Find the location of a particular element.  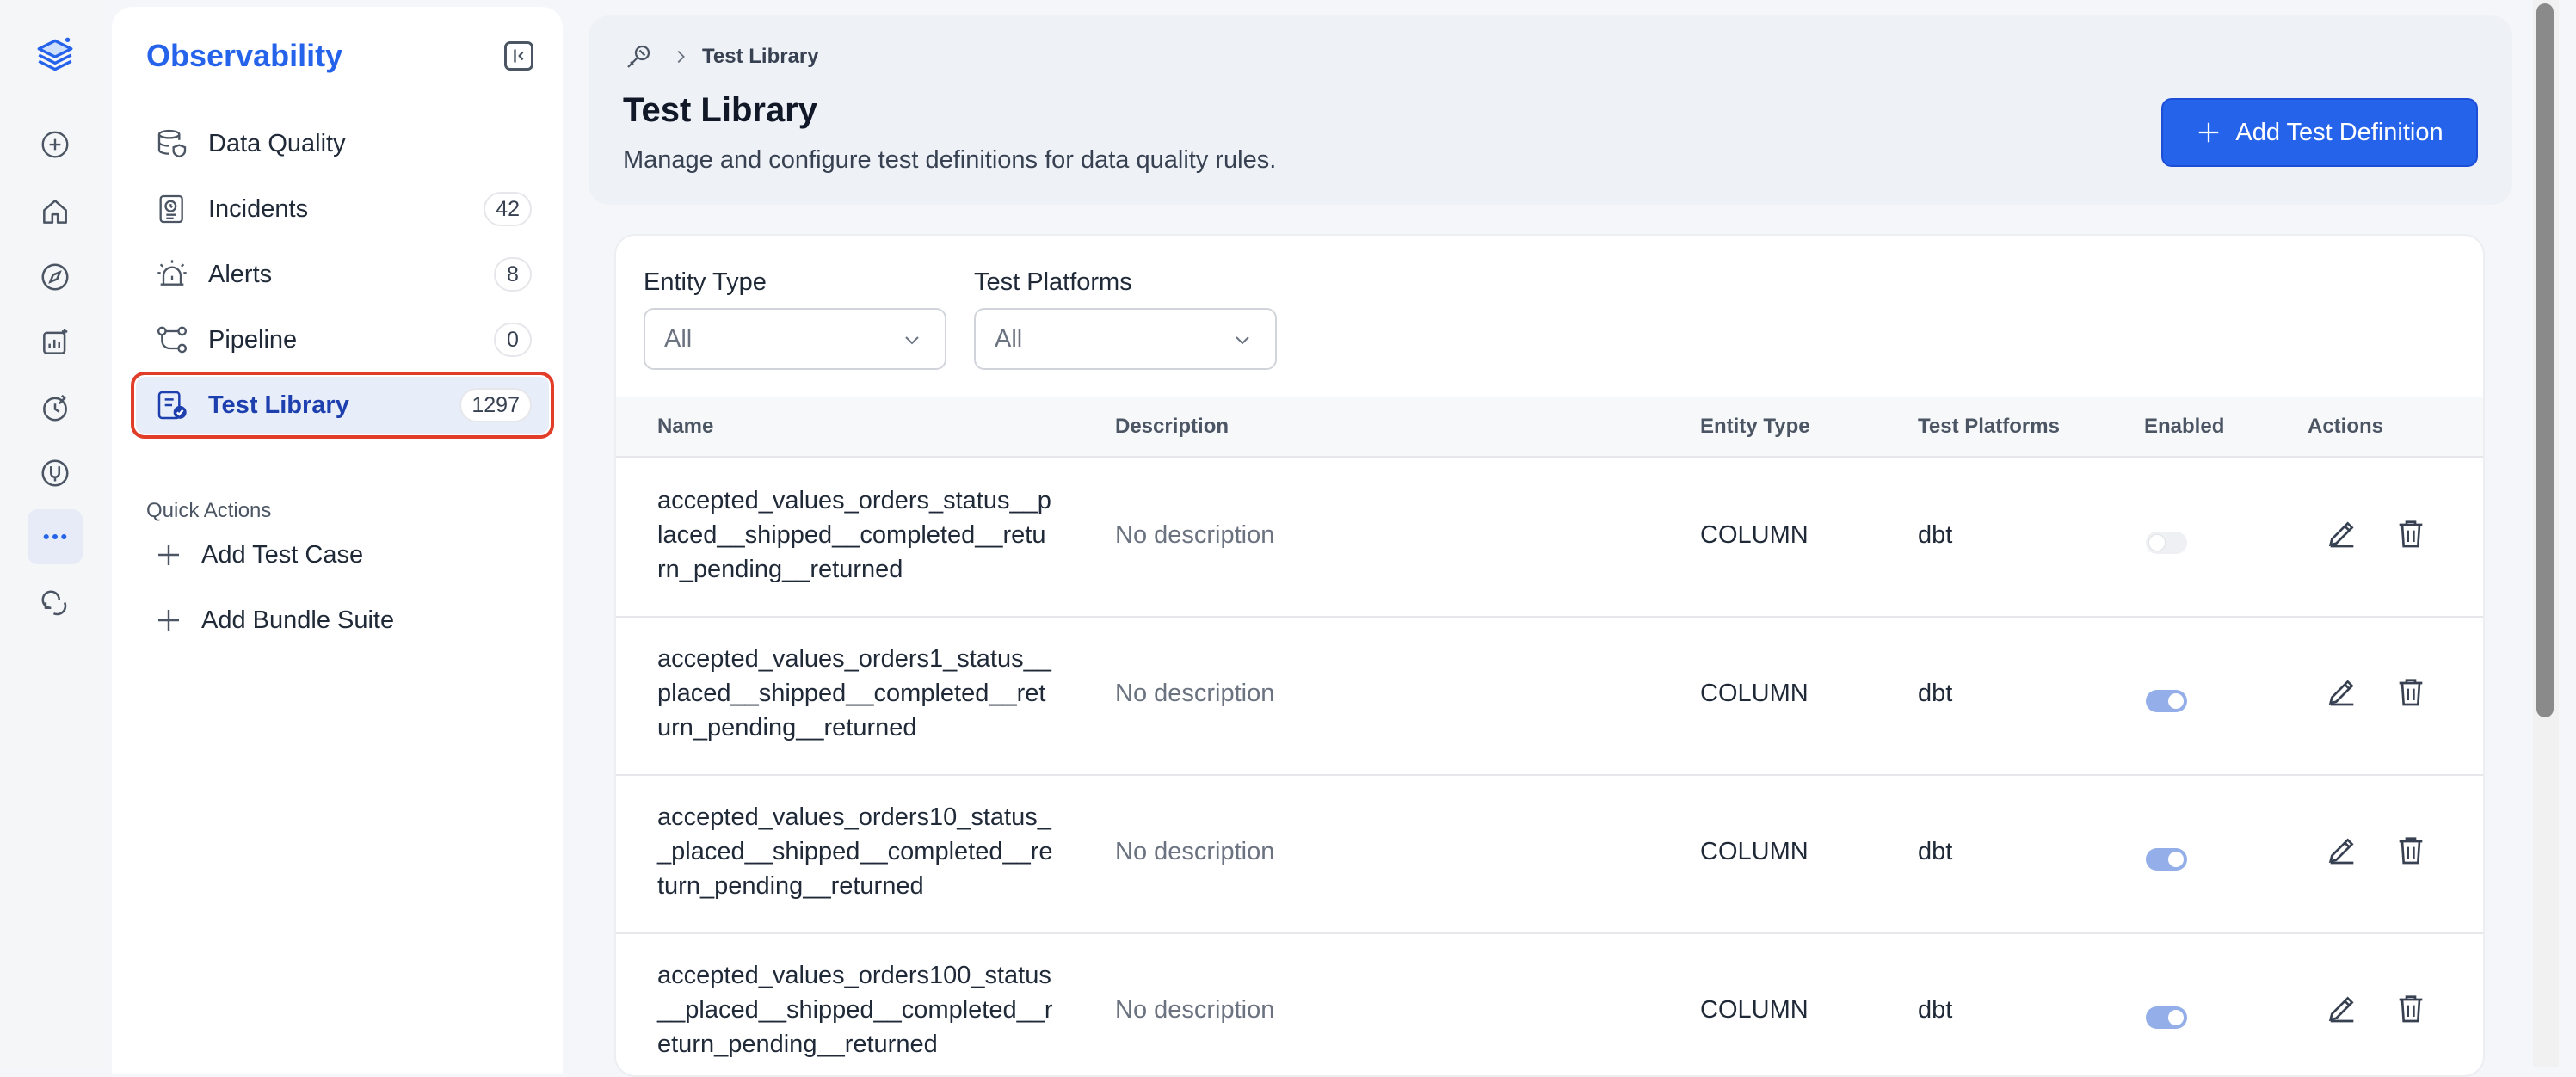

sidebar-item-label: Alerts is located at coordinates (241, 274).